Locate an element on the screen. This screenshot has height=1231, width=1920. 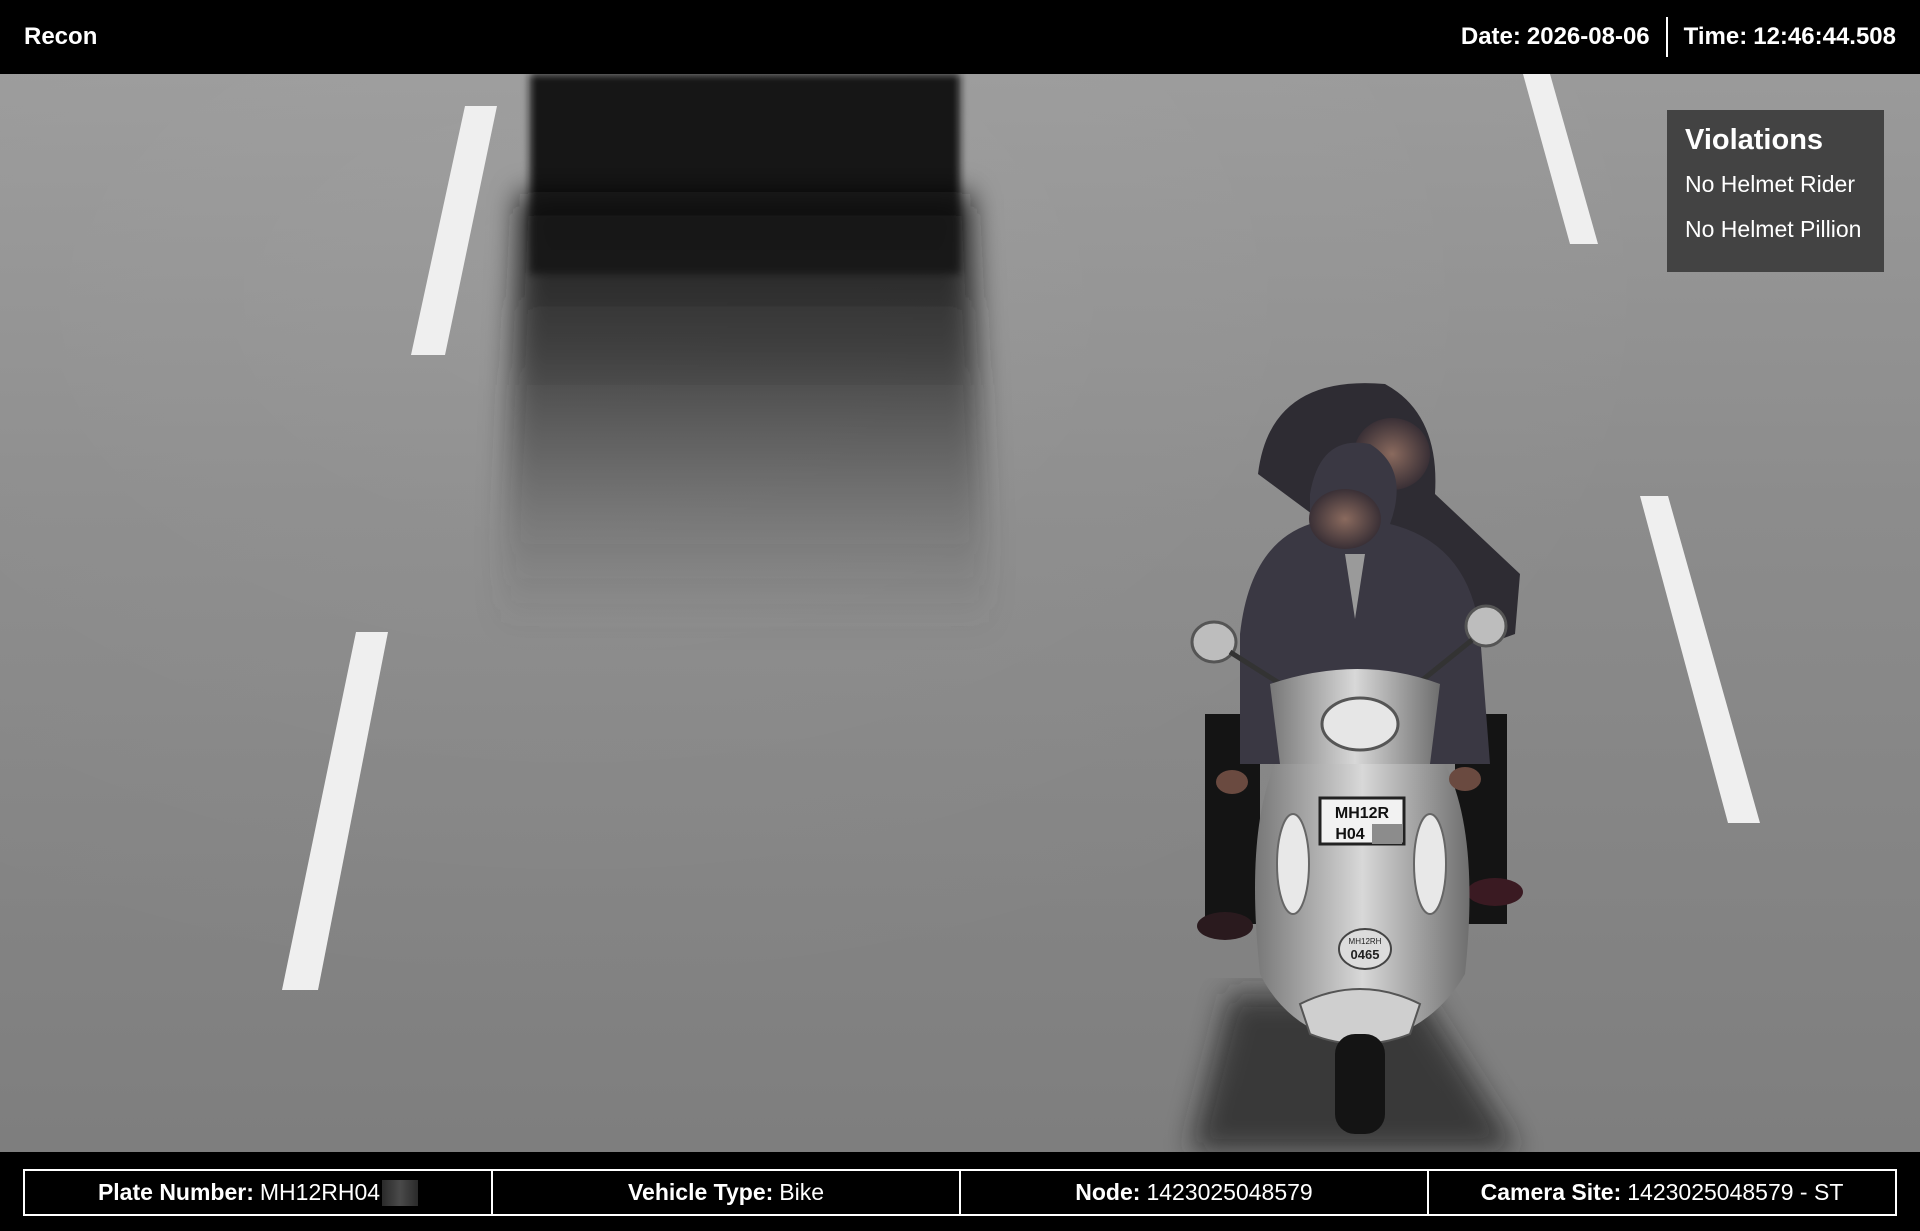
date-value: 2026-08-06 is located at coordinates (1588, 36).